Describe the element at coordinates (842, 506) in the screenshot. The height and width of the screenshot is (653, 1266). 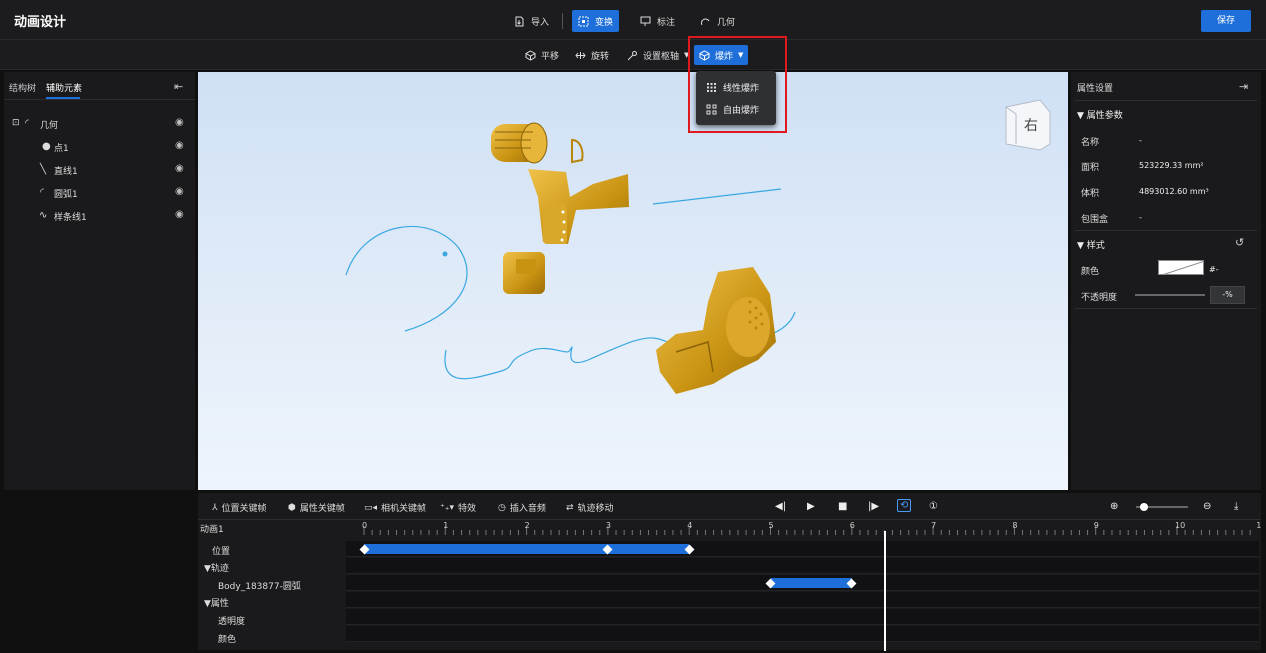
I see `stop-icon: ■` at that location.